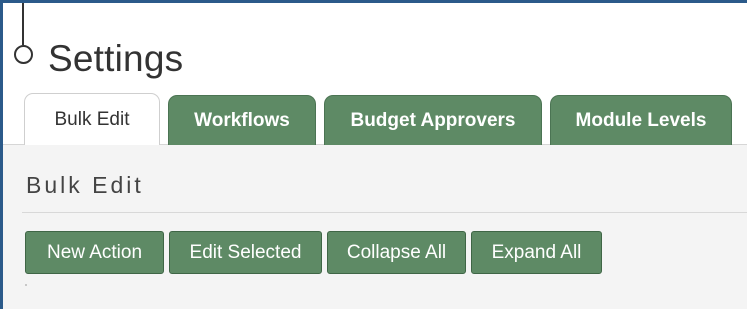  I want to click on new-action-button: New Action, so click(94, 252).